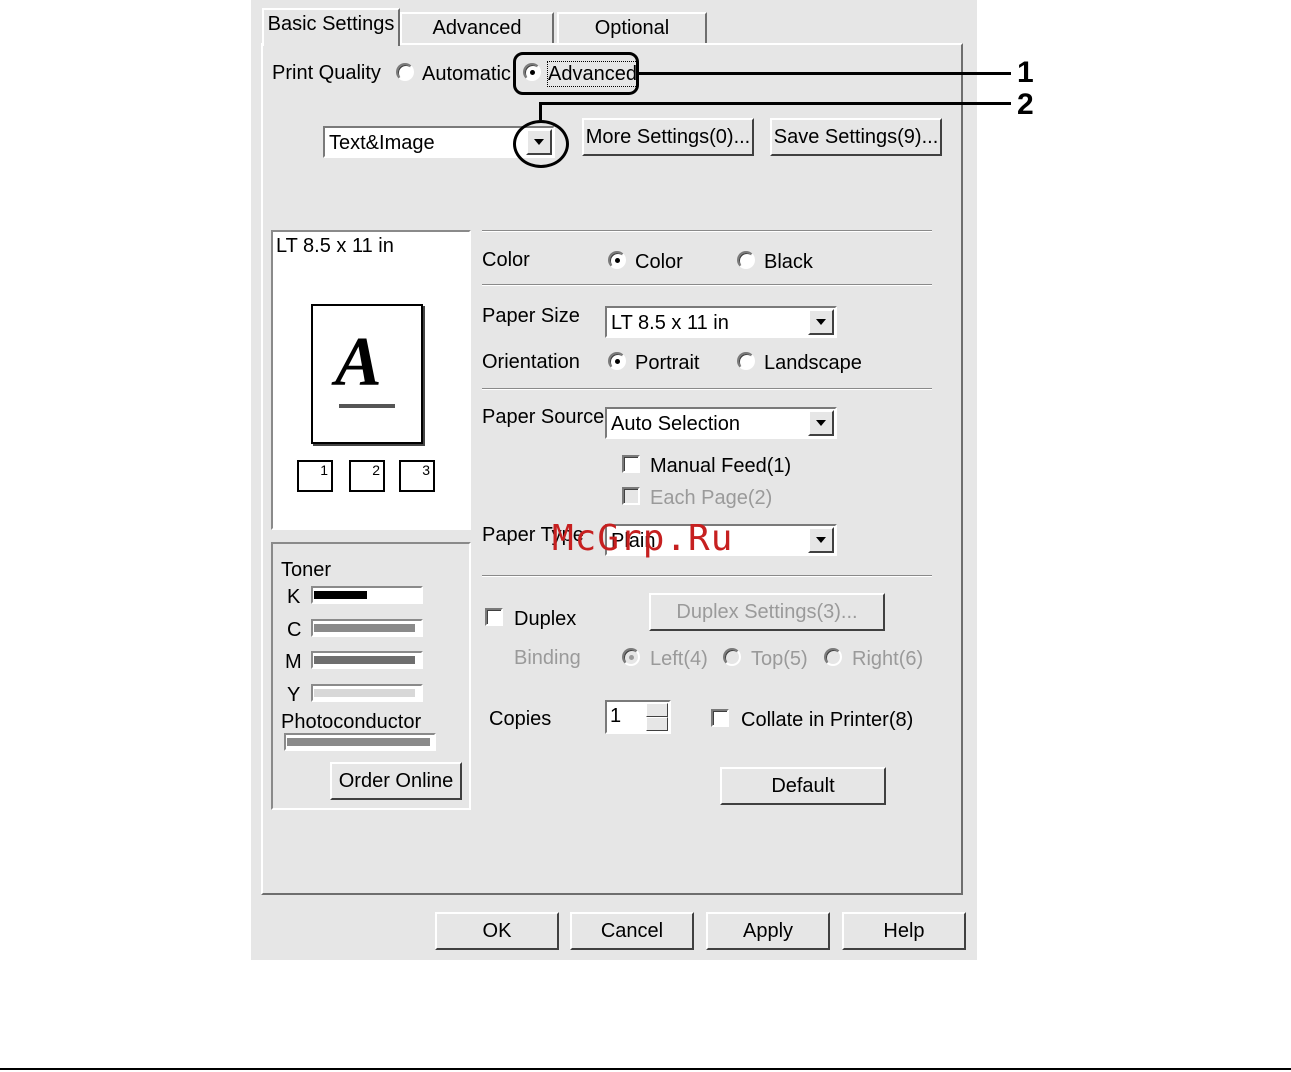 The width and height of the screenshot is (1291, 1072). Describe the element at coordinates (657, 724) in the screenshot. I see `decrement-icon` at that location.